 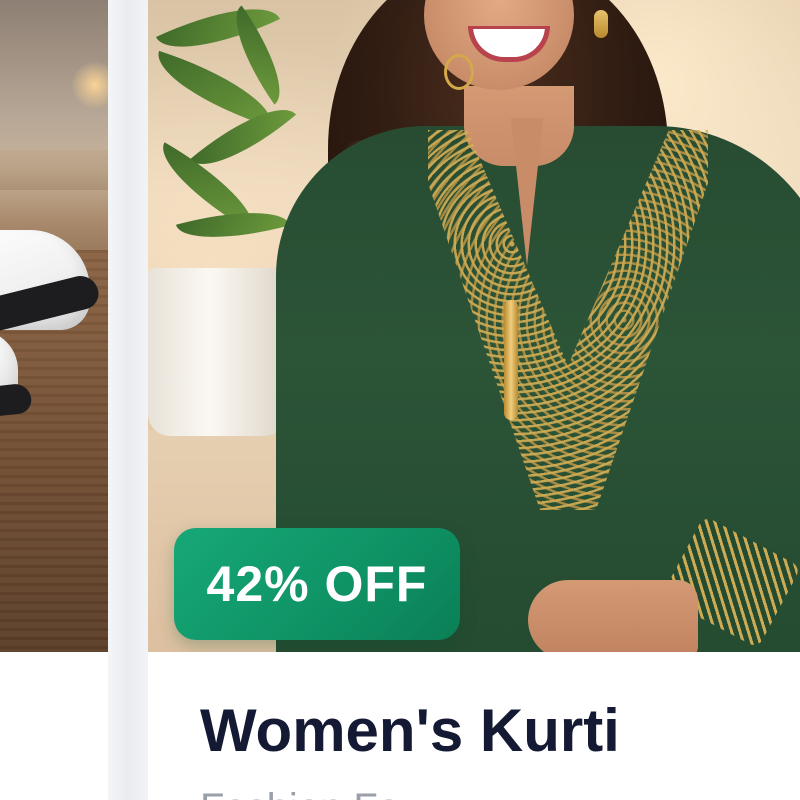 I want to click on kurti-placket, so click(x=511, y=360).